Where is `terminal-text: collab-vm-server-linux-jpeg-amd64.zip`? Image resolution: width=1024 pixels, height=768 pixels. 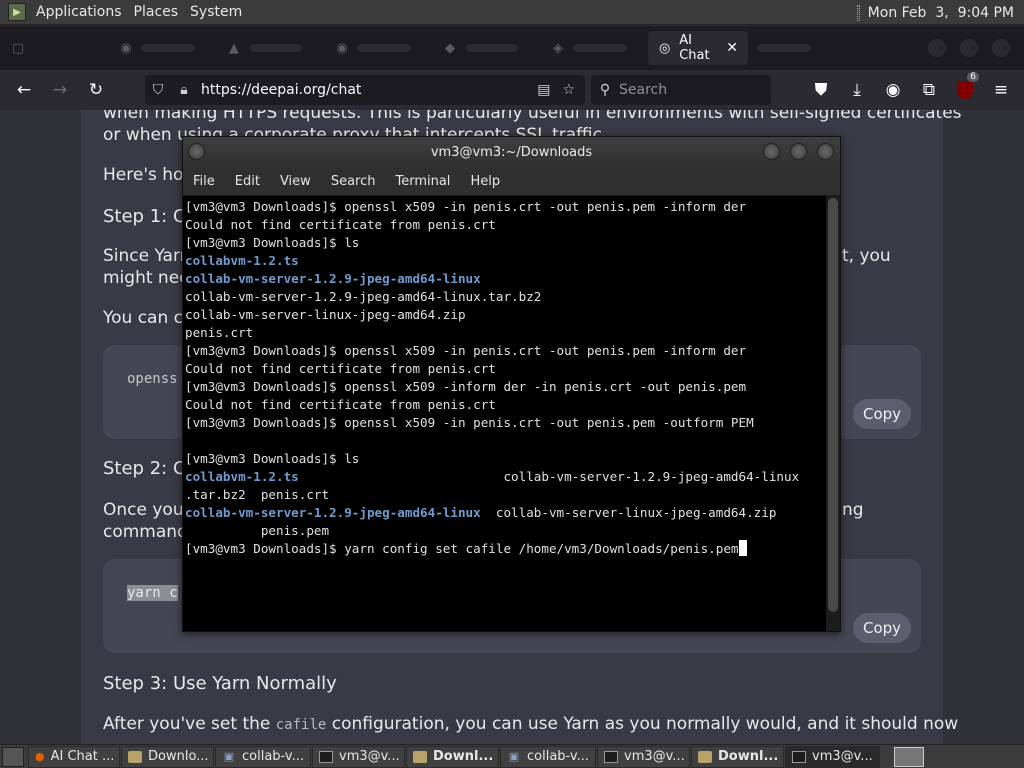 terminal-text: collab-vm-server-linux-jpeg-amd64.zip is located at coordinates (325, 314).